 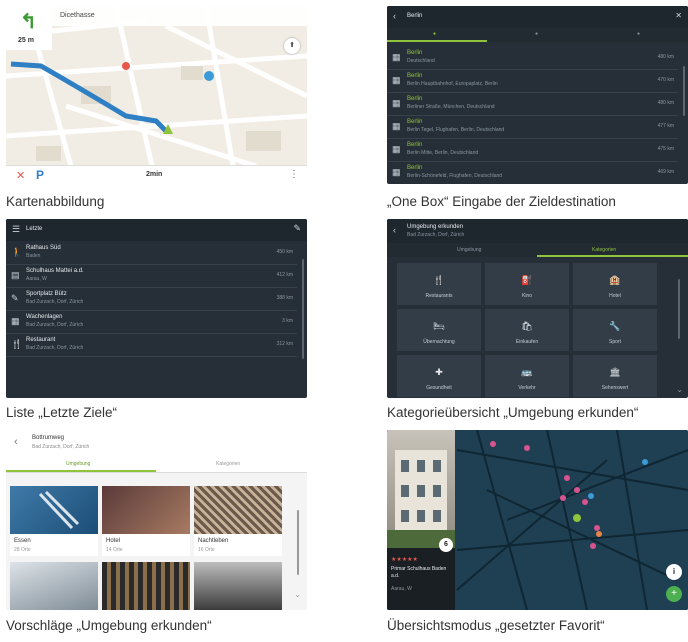 I want to click on suggestion-card: Essen 28 Orte, so click(x=54, y=521).